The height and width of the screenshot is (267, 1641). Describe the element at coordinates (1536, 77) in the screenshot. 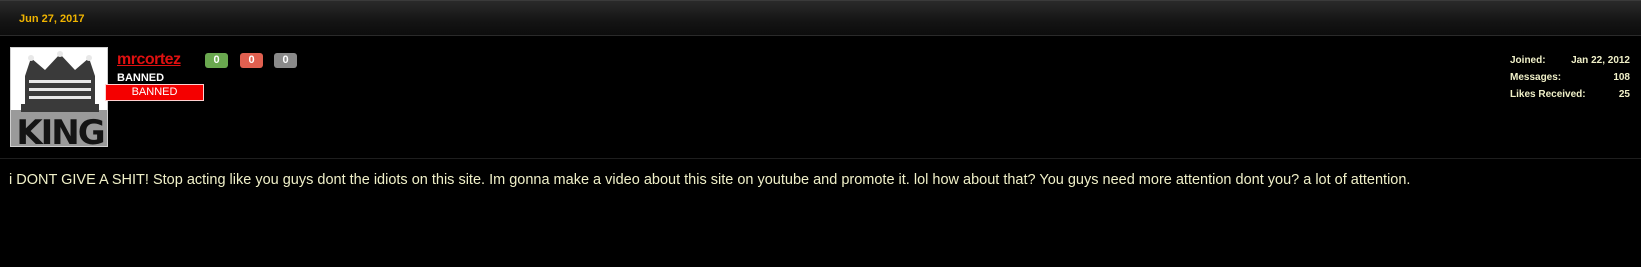

I see `messages-label: Messages:` at that location.